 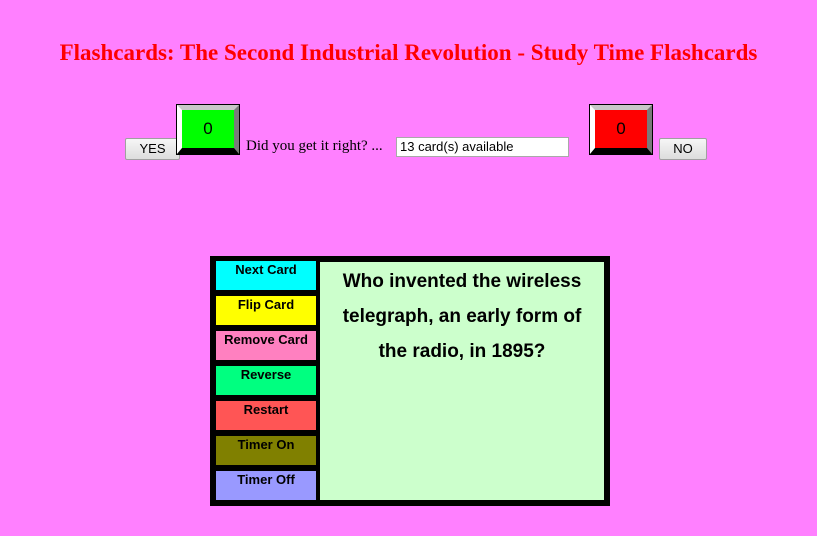 I want to click on flip-card-button: Flip Card, so click(x=266, y=310).